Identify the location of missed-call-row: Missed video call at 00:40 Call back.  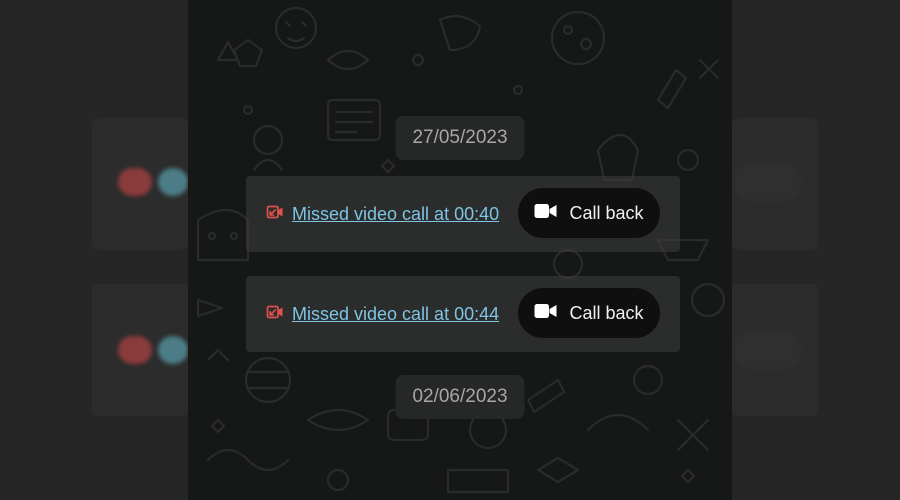
(463, 214).